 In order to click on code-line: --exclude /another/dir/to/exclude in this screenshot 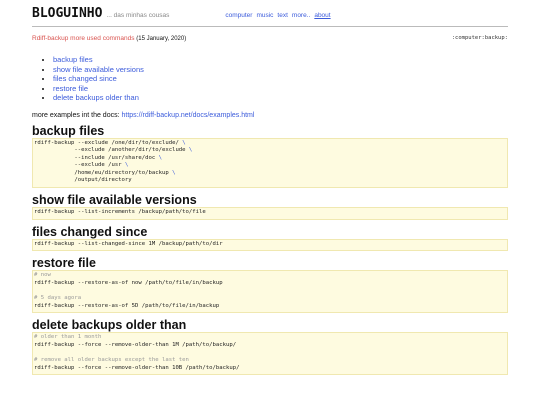, I will do `click(111, 150)`.